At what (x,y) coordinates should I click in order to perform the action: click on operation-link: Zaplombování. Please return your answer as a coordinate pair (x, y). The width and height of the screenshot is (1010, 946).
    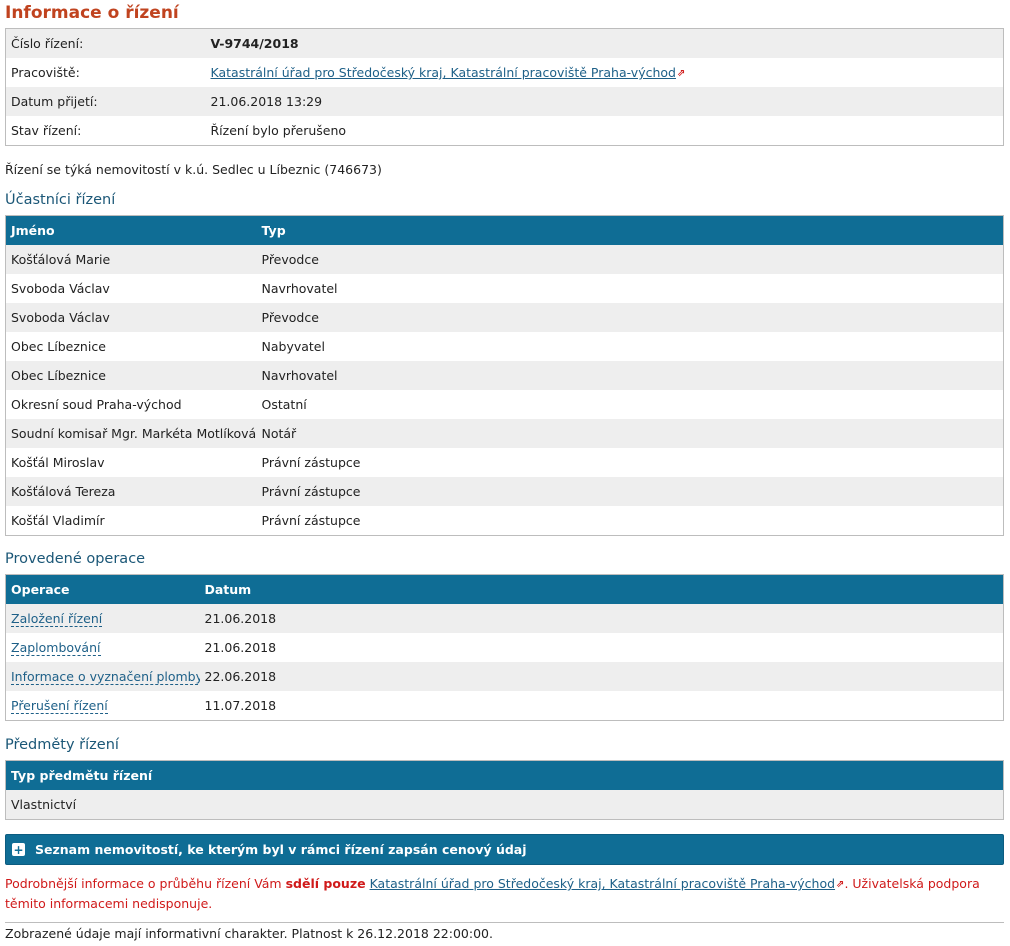
    Looking at the image, I should click on (56, 648).